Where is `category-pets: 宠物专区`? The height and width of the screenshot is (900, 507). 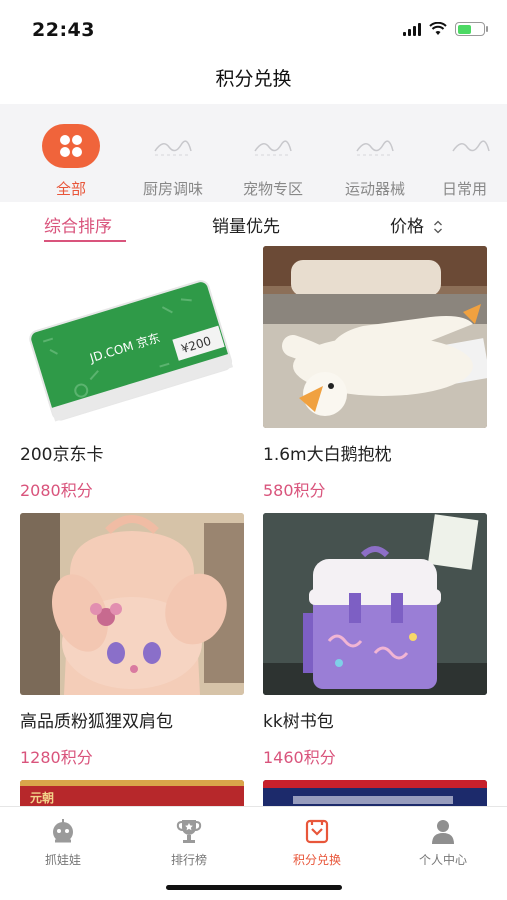
category-pets: 宠物专区 is located at coordinates (273, 161).